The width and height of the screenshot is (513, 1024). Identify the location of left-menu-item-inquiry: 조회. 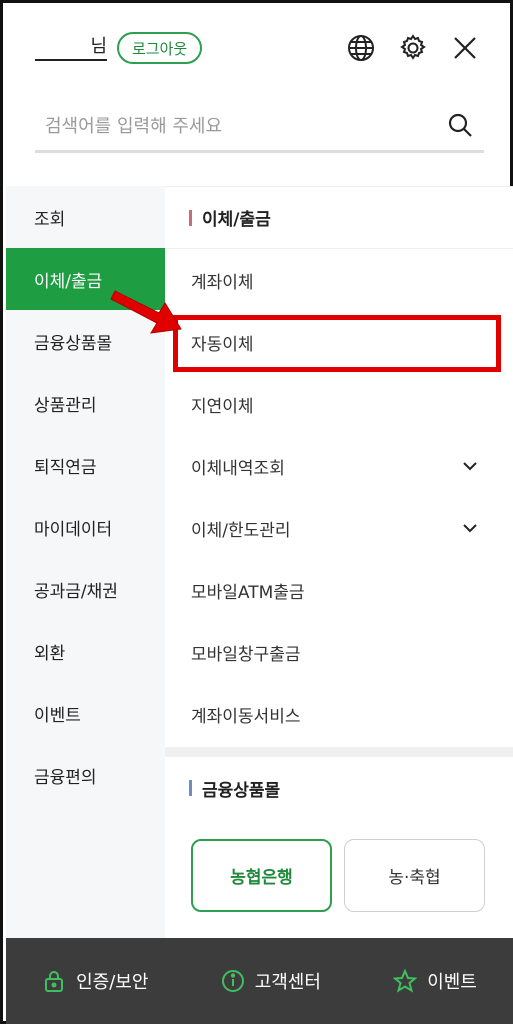
(85, 217).